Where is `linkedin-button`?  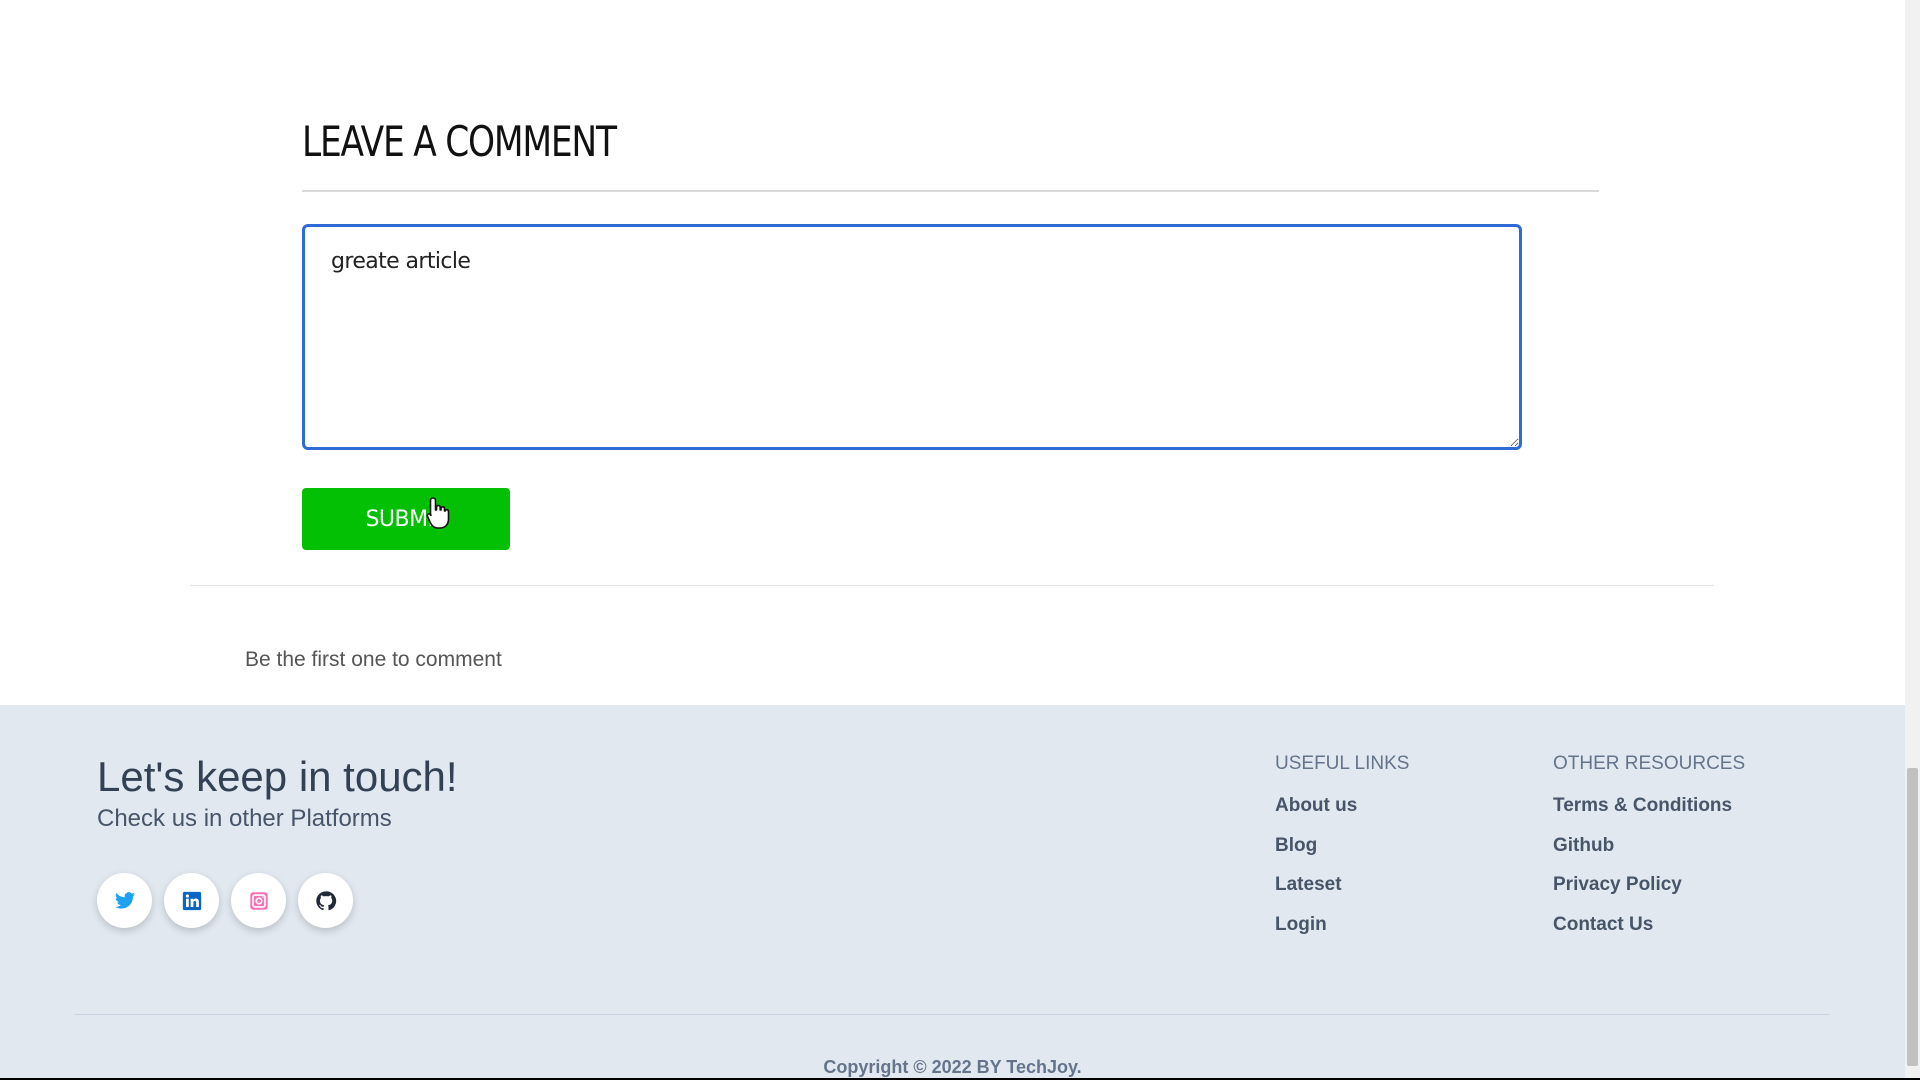 linkedin-button is located at coordinates (191, 900).